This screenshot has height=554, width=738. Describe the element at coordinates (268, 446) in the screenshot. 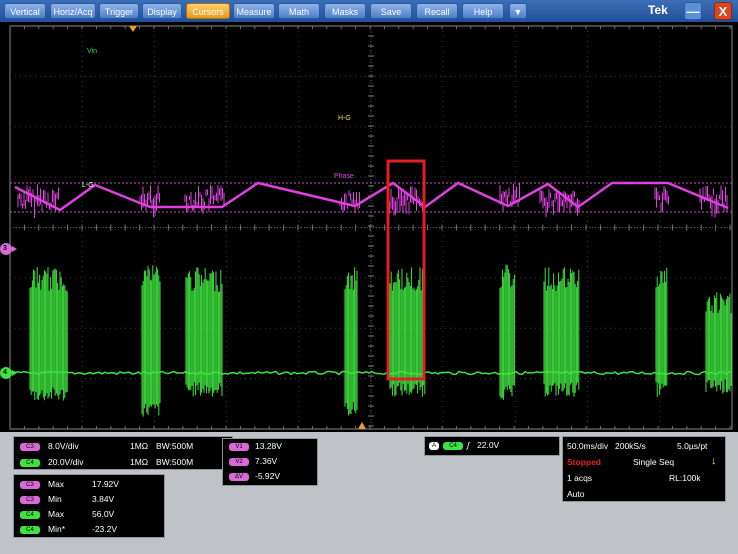

I see `cursor-v1-value: 13.28V` at that location.